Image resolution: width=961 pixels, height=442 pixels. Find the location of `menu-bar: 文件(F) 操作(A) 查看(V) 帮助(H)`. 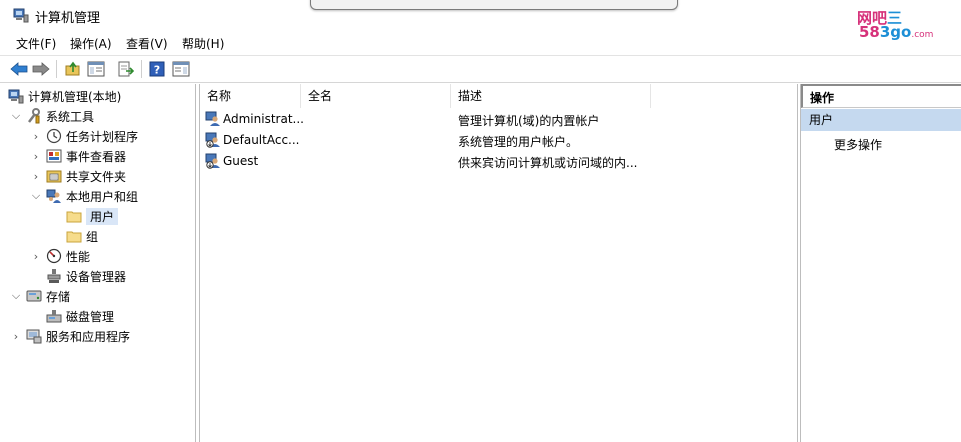

menu-bar: 文件(F) 操作(A) 查看(V) 帮助(H) is located at coordinates (480, 43).